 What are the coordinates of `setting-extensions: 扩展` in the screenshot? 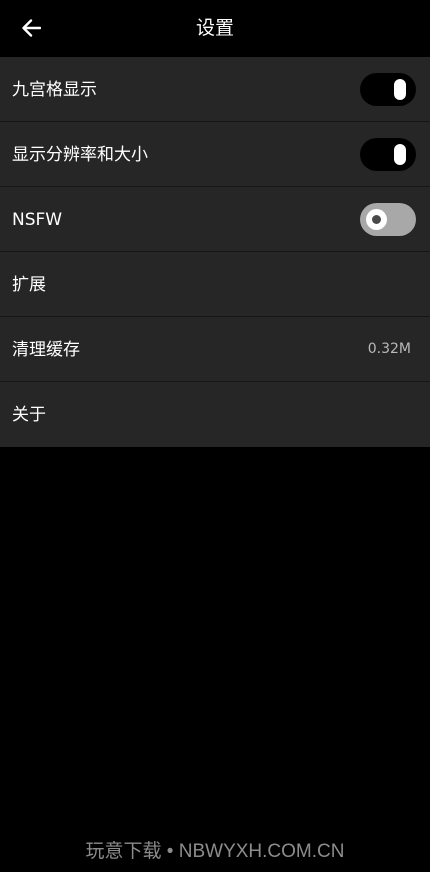 It's located at (215, 284).